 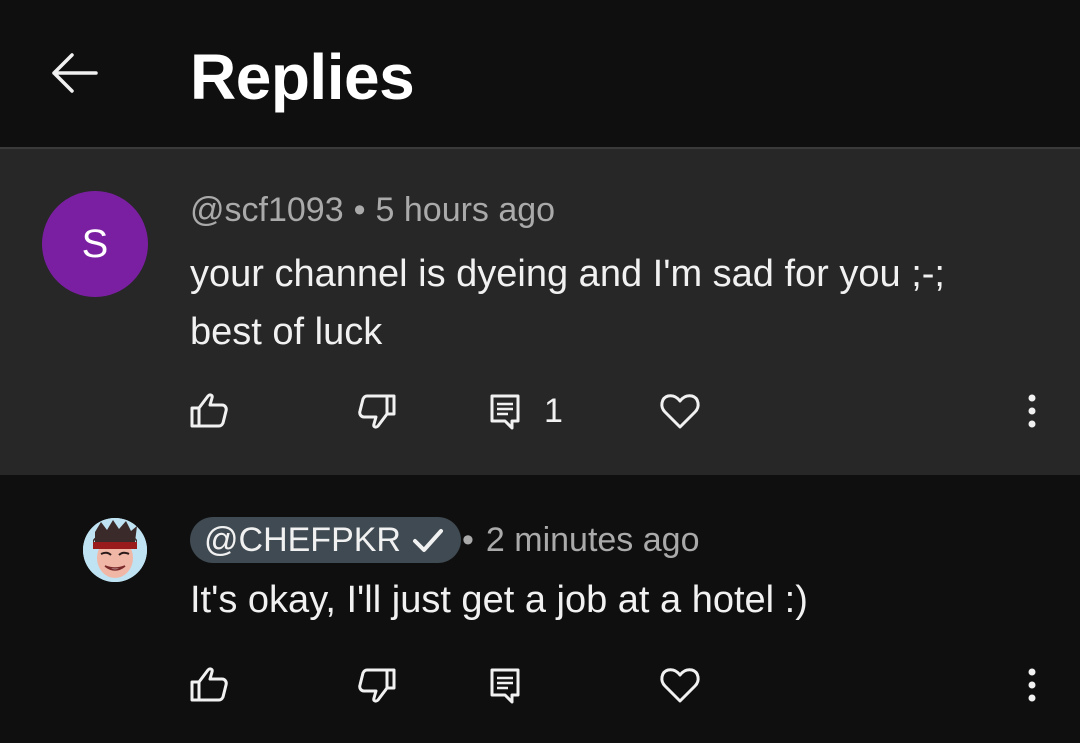 What do you see at coordinates (372, 210) in the screenshot?
I see `comment-meta: @scf1093 • 5 hours ago` at bounding box center [372, 210].